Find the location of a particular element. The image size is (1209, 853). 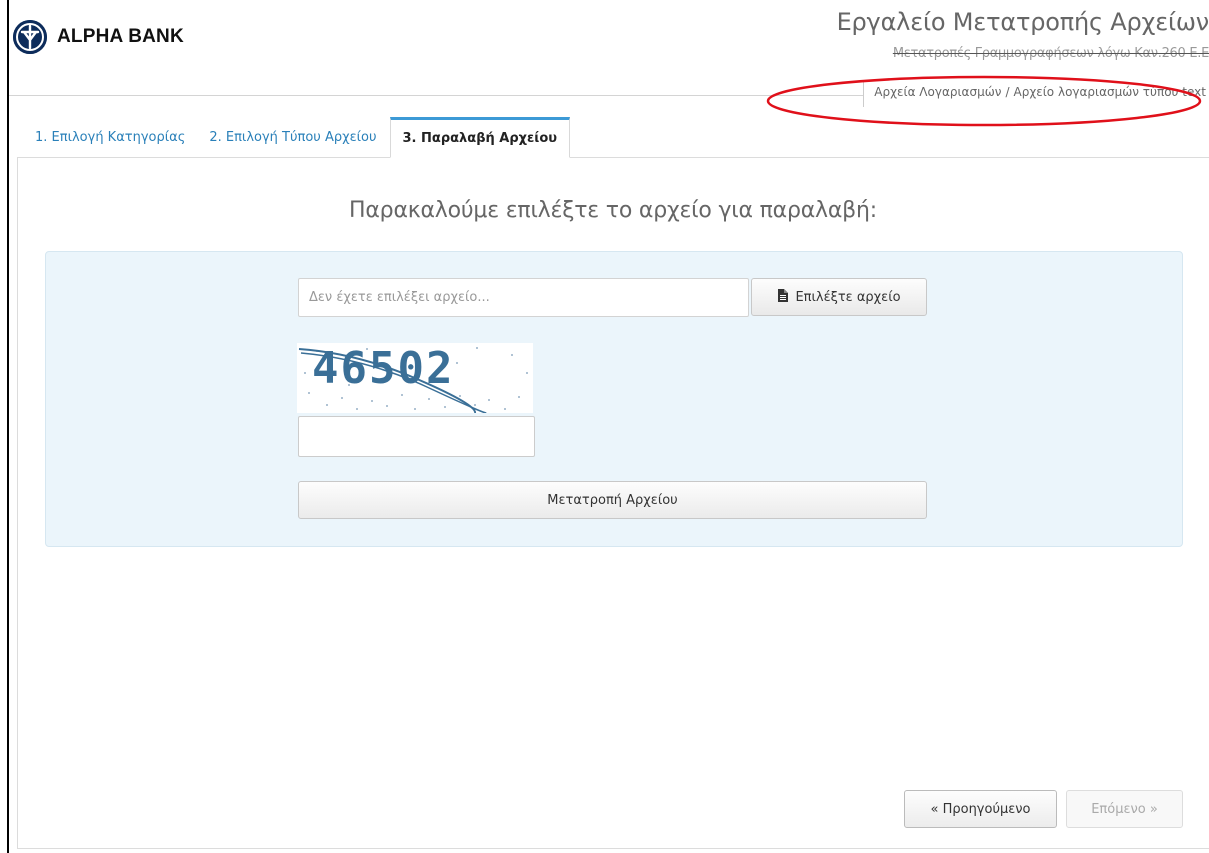

tab-receive-file: 3. Παραλαβή Αρχείου is located at coordinates (480, 137).